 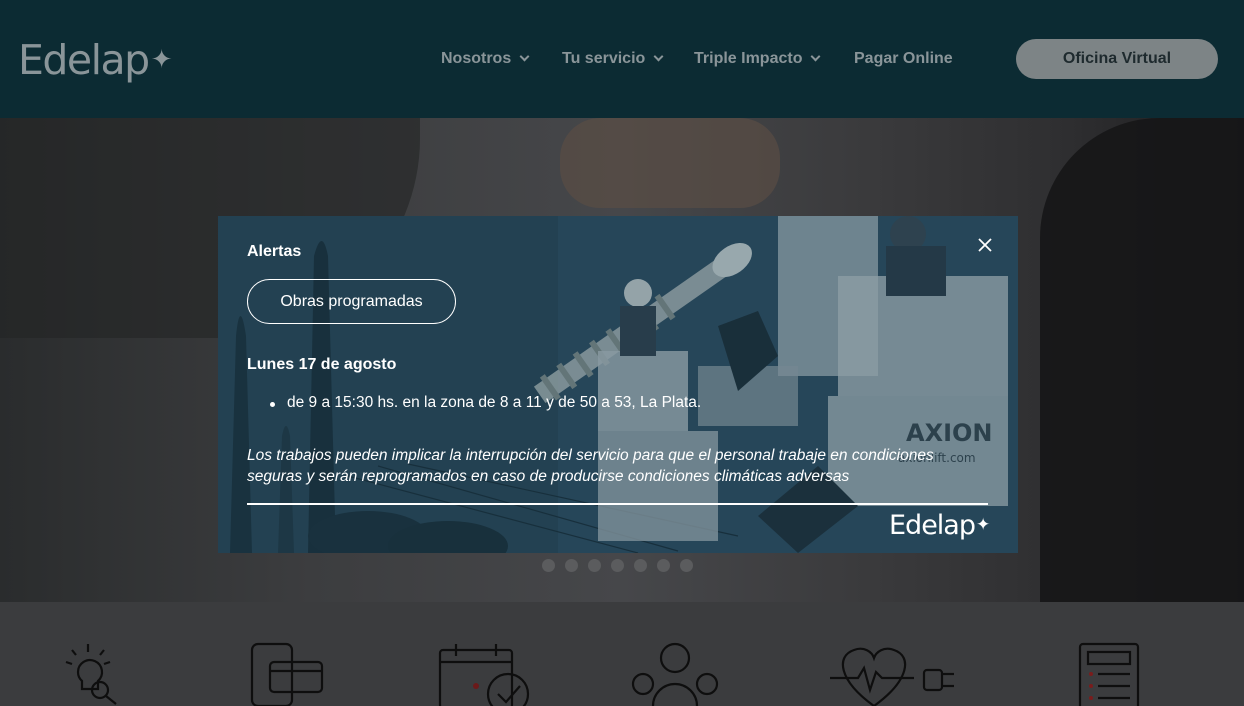 I want to click on nav-item-tu-servicio: Tu servicio, so click(x=613, y=59).